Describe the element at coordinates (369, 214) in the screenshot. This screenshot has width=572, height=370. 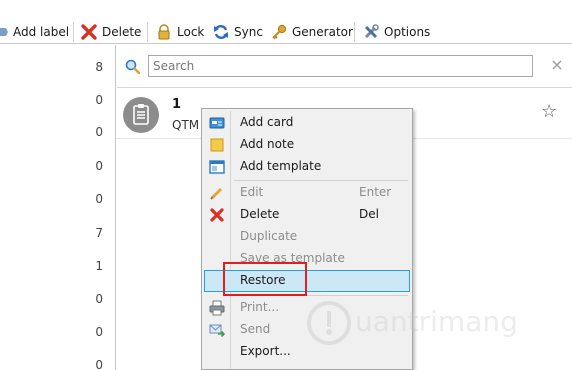
I see `menu-item-shortcut: Del` at that location.